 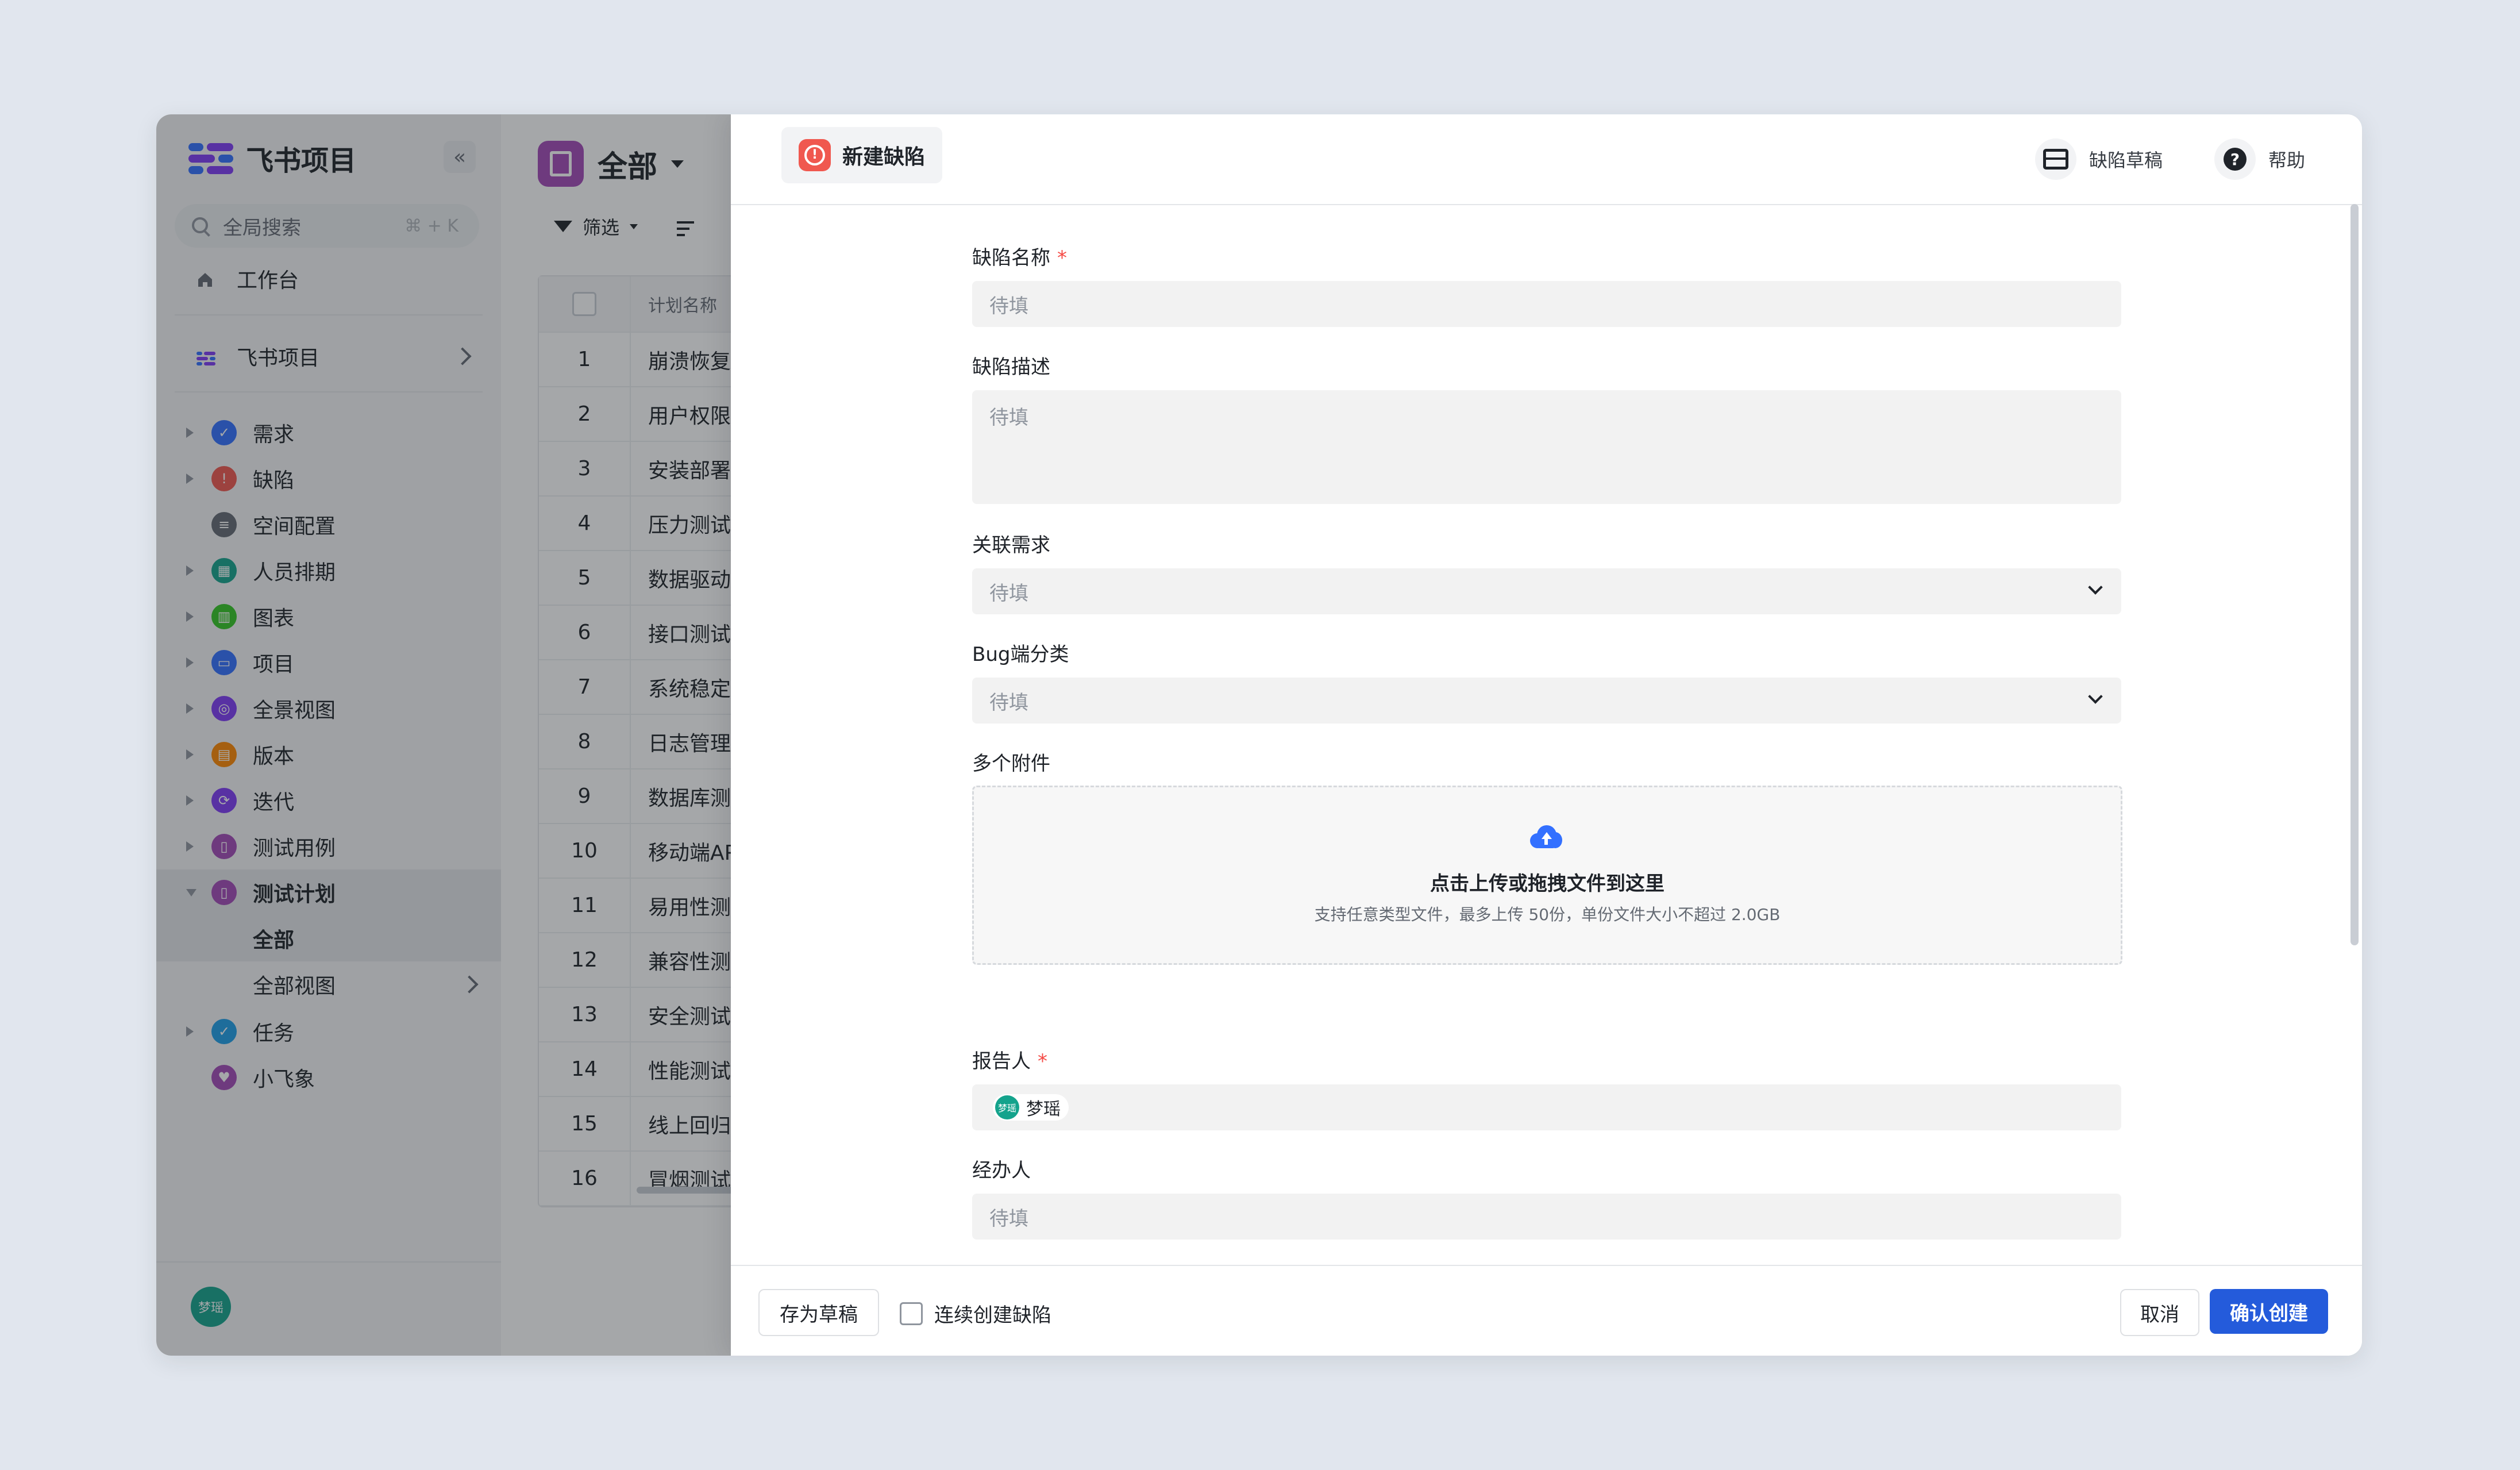 I want to click on upload-main-text: 点击上传或拖拽文件到这里, so click(x=1547, y=883).